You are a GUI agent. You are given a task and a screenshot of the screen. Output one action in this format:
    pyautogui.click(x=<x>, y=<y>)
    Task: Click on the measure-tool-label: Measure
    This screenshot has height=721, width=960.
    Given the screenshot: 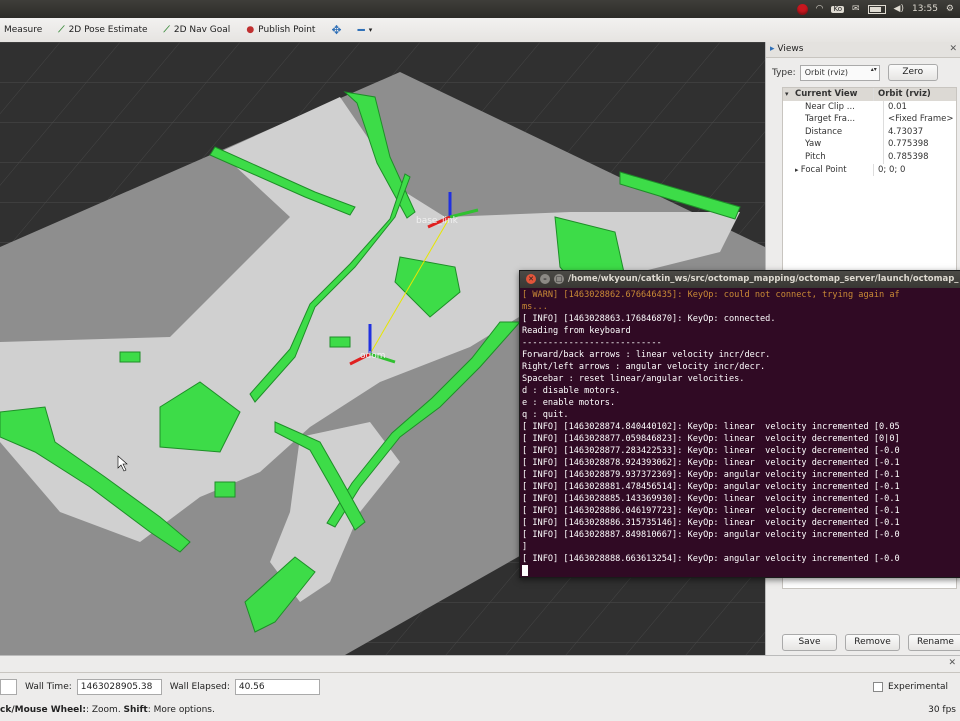 What is the action you would take?
    pyautogui.click(x=23, y=30)
    